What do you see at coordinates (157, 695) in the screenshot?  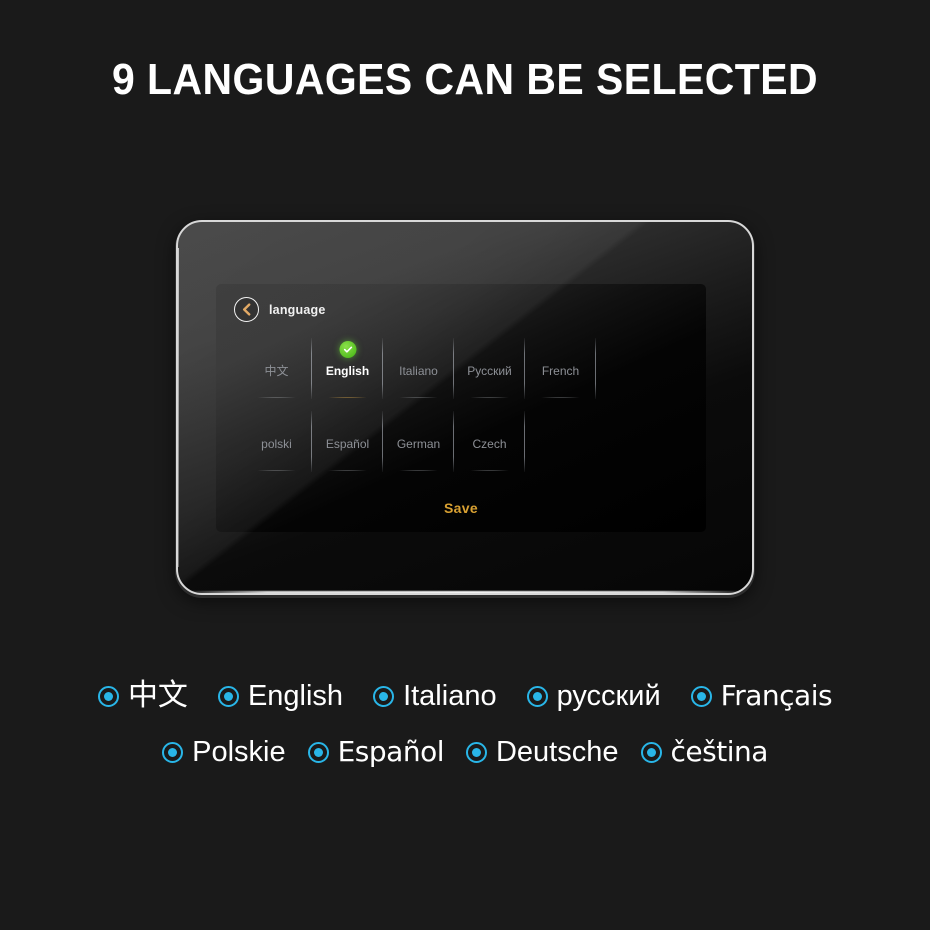 I see `legend-label: 中文` at bounding box center [157, 695].